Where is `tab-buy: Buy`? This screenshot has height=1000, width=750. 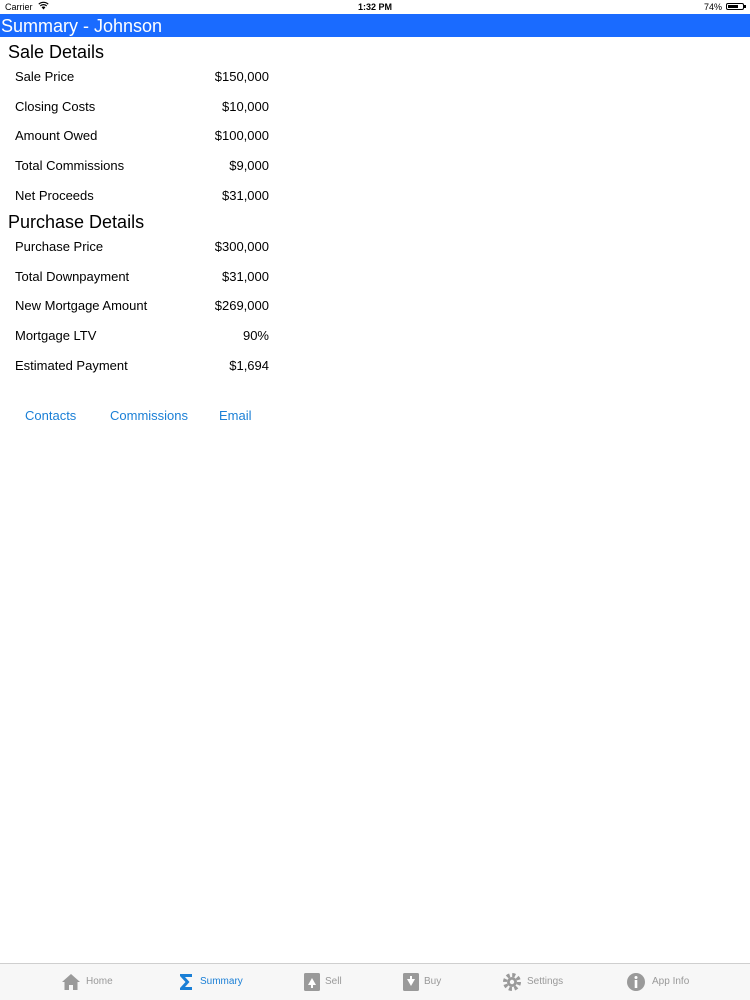 tab-buy: Buy is located at coordinates (424, 982).